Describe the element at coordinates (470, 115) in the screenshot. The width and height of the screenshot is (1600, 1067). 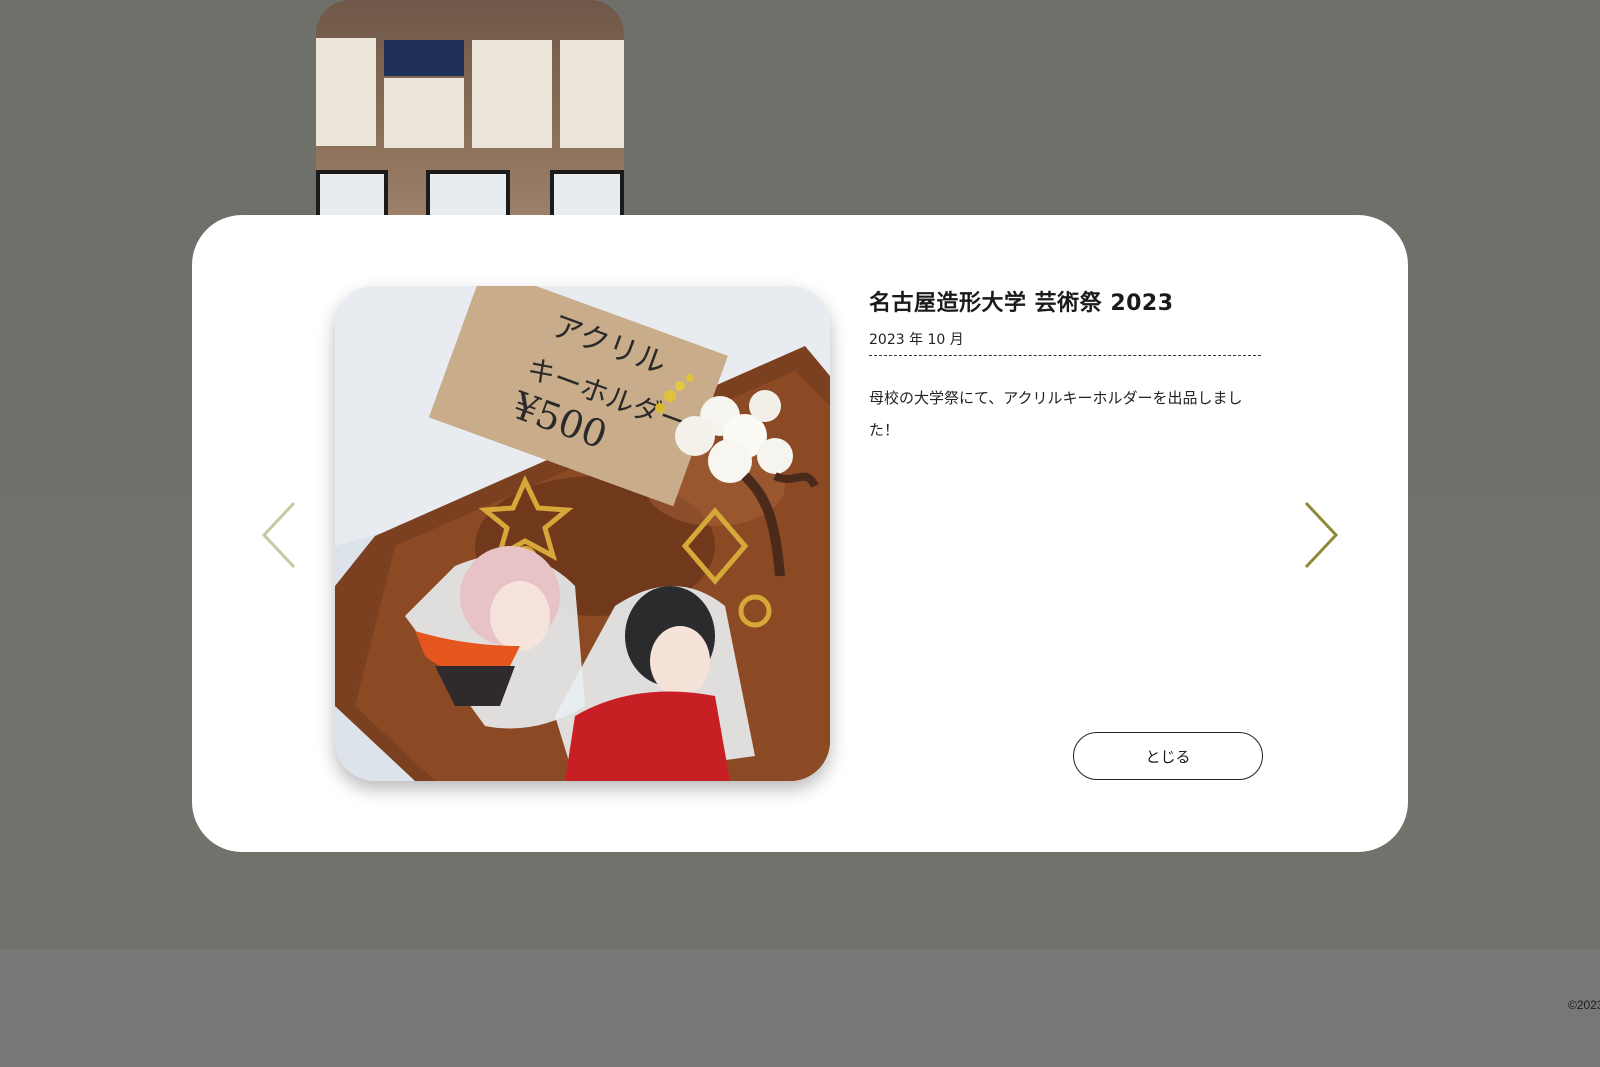
I see `background-gallery-photo` at that location.